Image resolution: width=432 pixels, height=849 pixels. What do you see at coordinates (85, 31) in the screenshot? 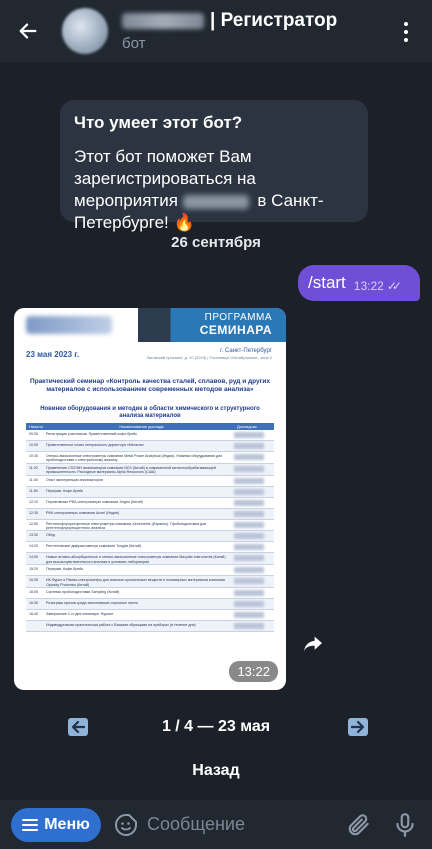
I see `avatar` at bounding box center [85, 31].